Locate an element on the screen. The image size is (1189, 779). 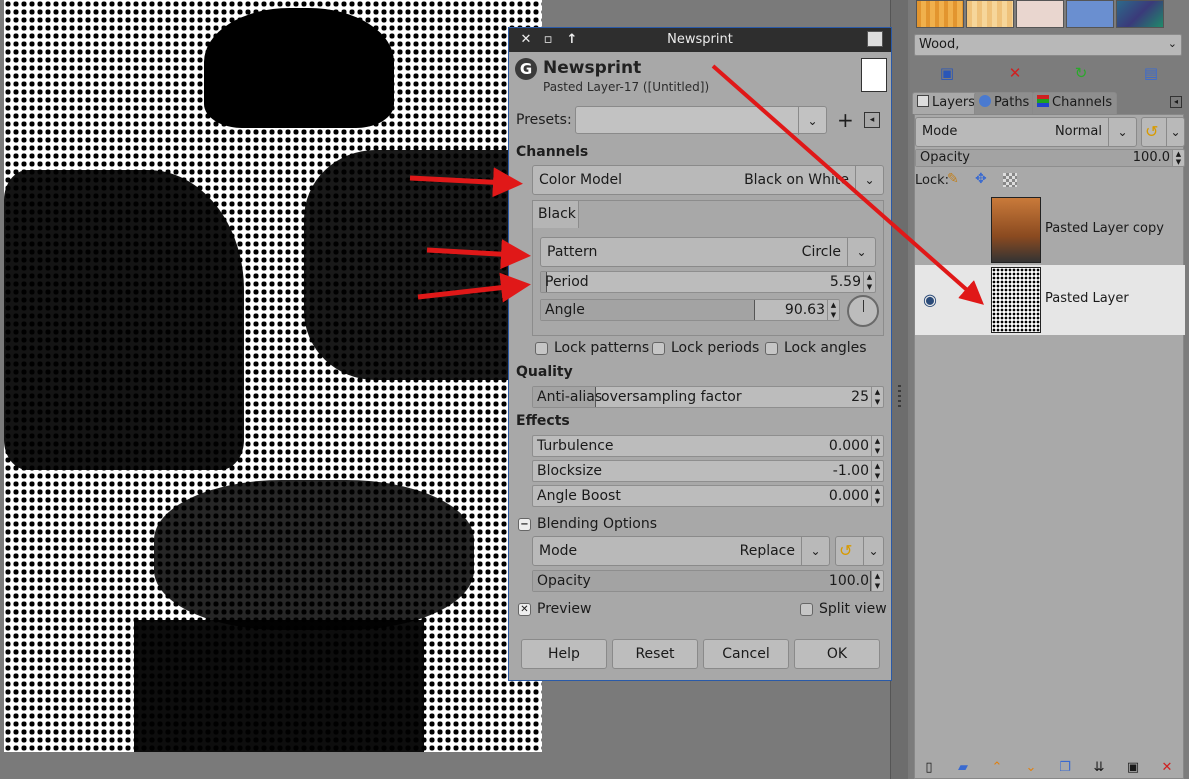
new-layer-icon: ▯ is located at coordinates (929, 768).